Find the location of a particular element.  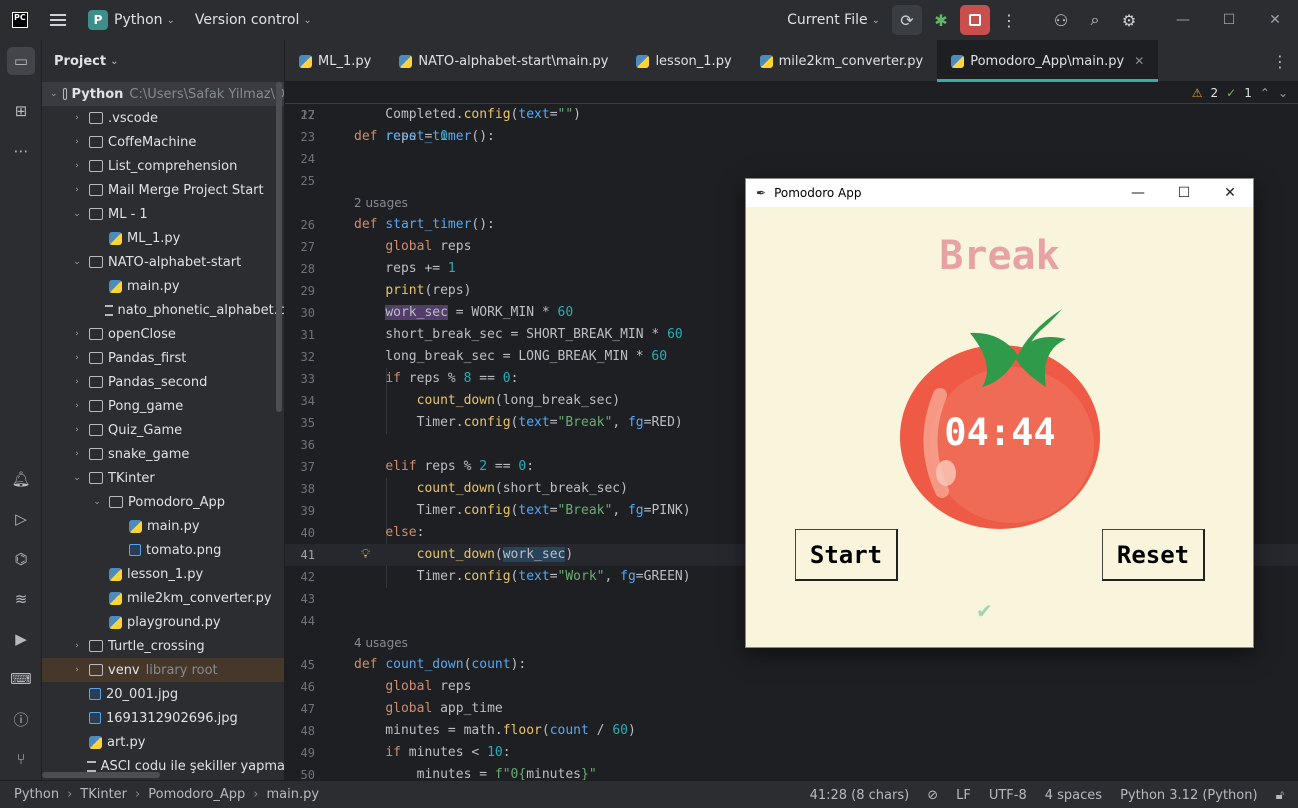

project-name: Python is located at coordinates (138, 20).